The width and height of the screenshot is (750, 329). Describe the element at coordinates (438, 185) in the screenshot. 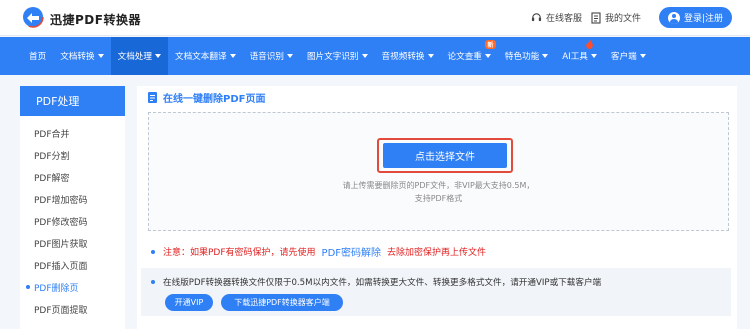

I see `upload-hint: 请上传需要删除页的PDF文件，非VIP最大支持0.5M，` at that location.